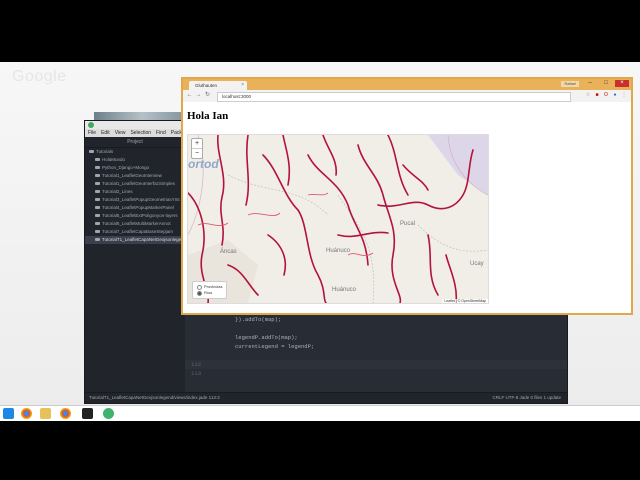 The image size is (640, 480). I want to click on tree-item-label: Tutorial4_LeafletPopupMarkerPanel, so click(138, 207).